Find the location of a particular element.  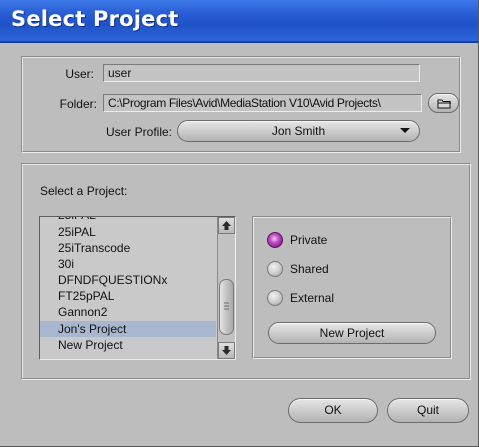

radio-external: External is located at coordinates (320, 298).